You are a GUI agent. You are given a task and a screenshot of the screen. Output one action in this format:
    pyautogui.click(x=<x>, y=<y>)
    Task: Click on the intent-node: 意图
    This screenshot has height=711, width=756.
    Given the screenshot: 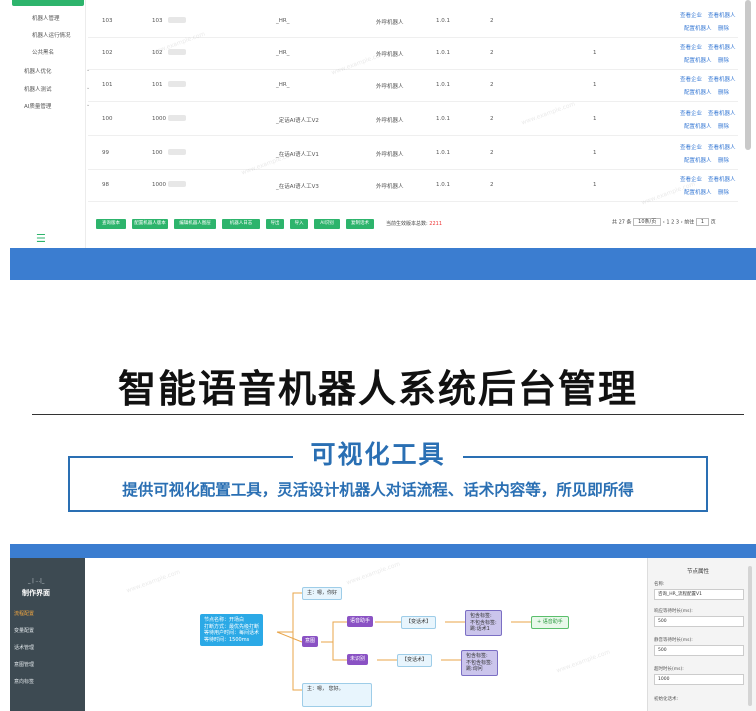 What is the action you would take?
    pyautogui.click(x=310, y=641)
    